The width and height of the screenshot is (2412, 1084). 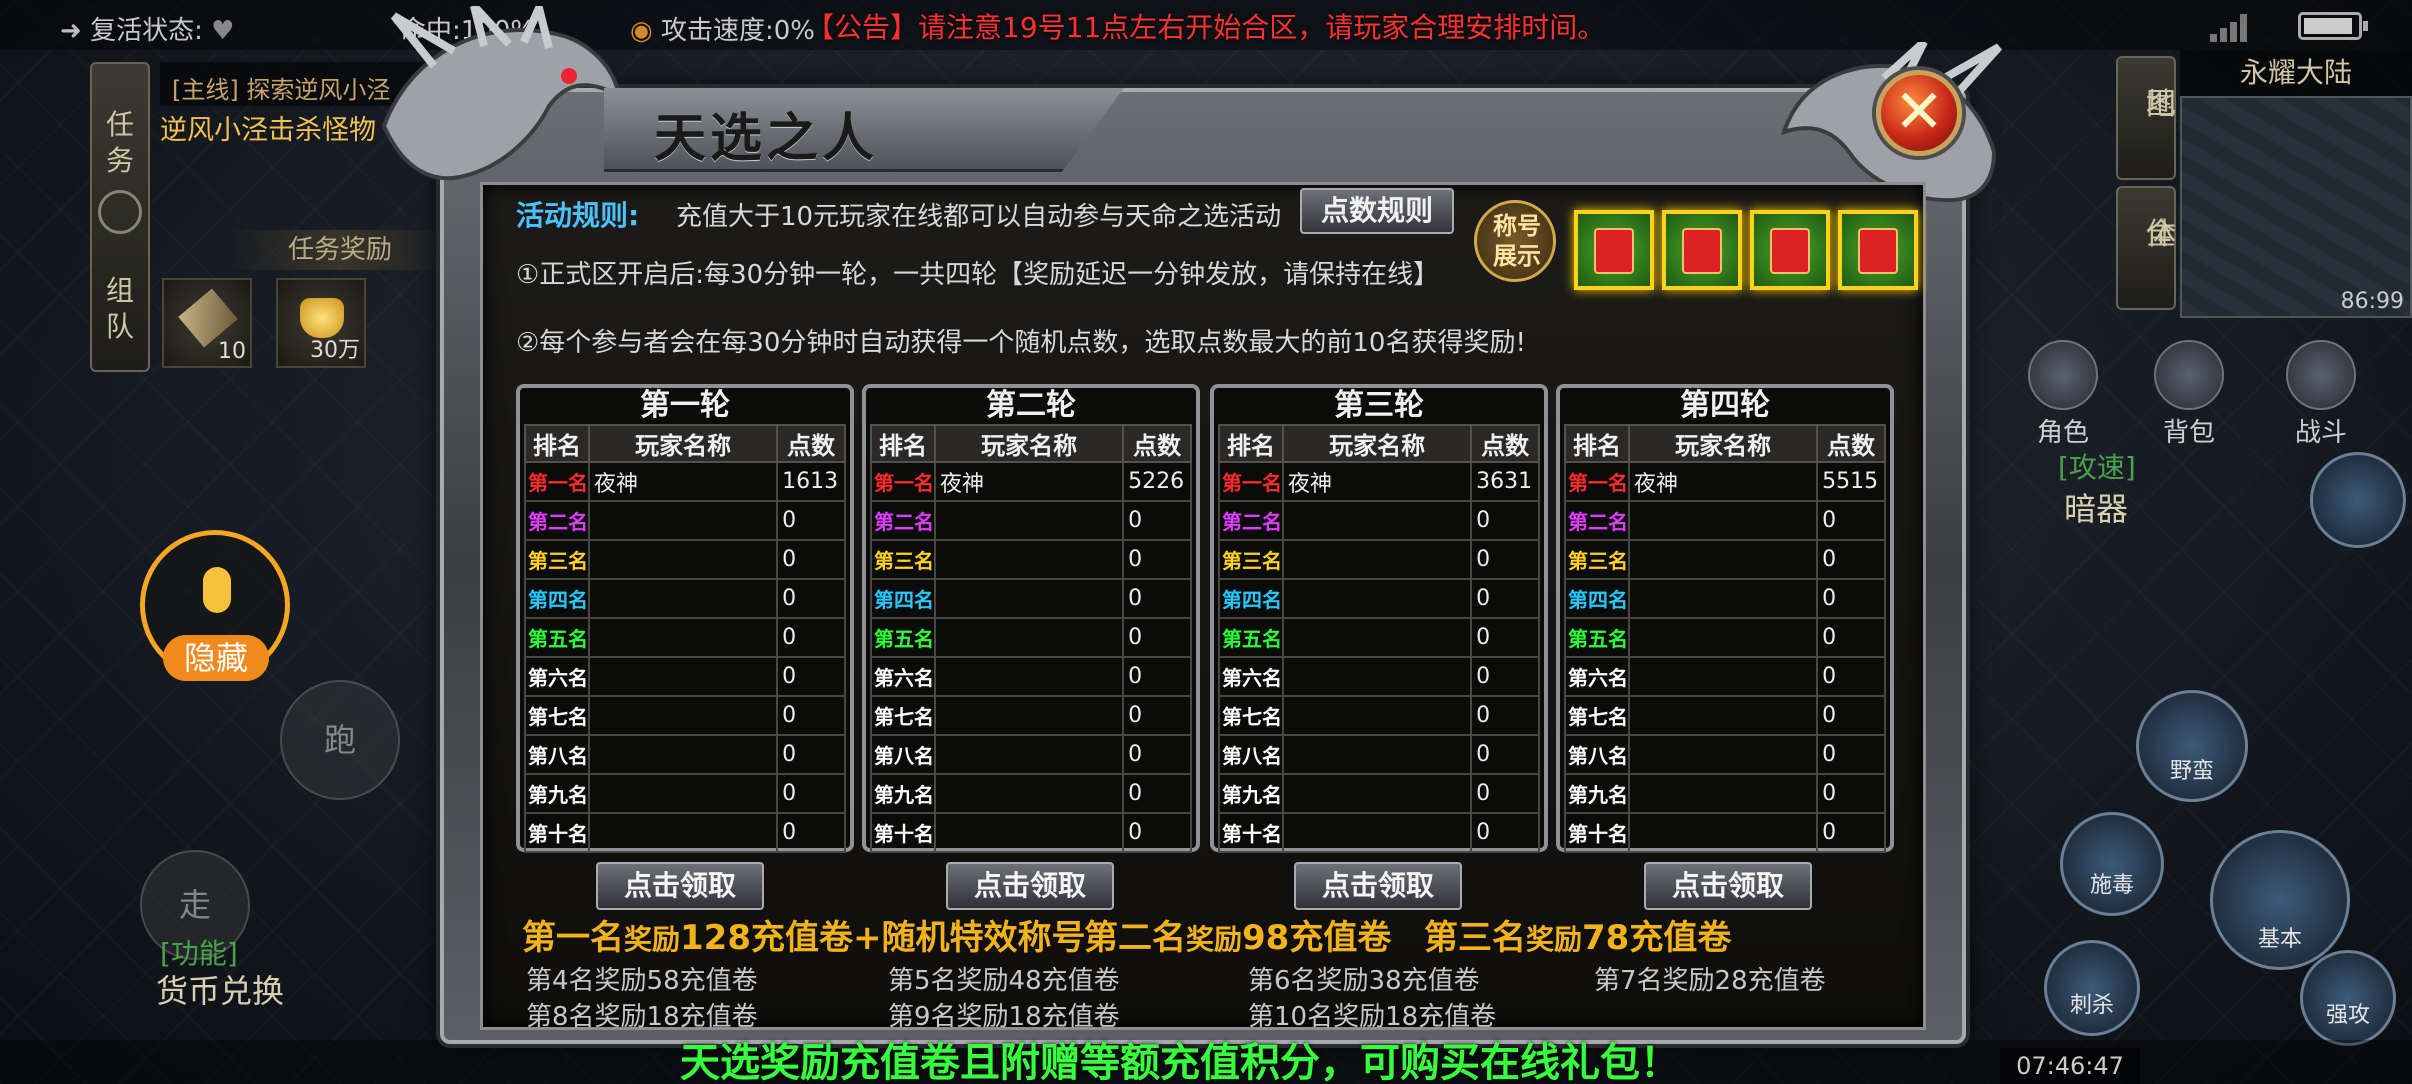 What do you see at coordinates (811, 443) in the screenshot?
I see `col-points: 点数` at bounding box center [811, 443].